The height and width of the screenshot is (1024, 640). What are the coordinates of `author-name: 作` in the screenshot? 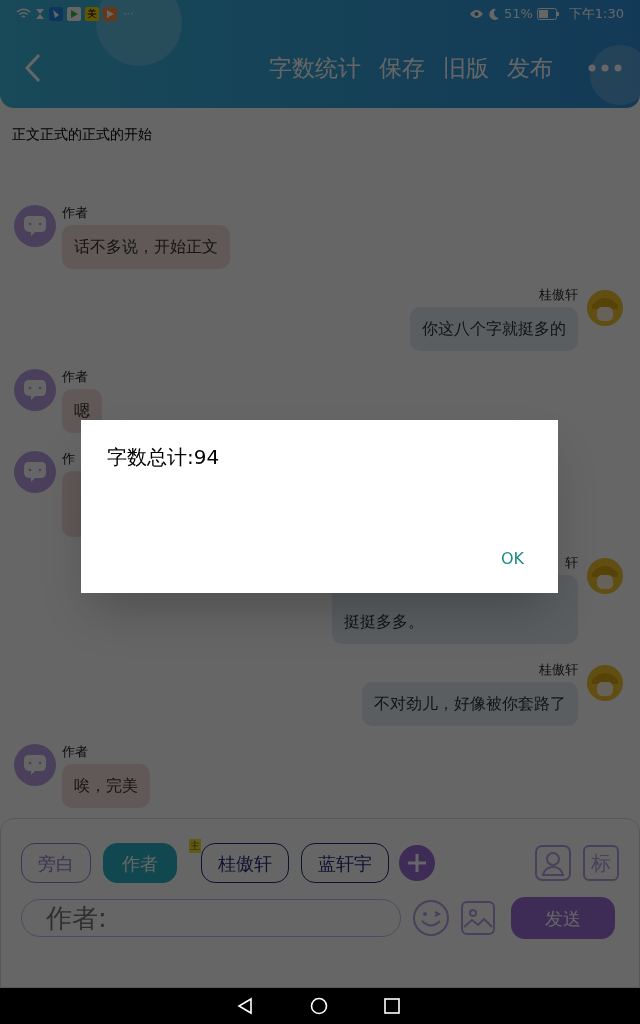 It's located at (68, 459).